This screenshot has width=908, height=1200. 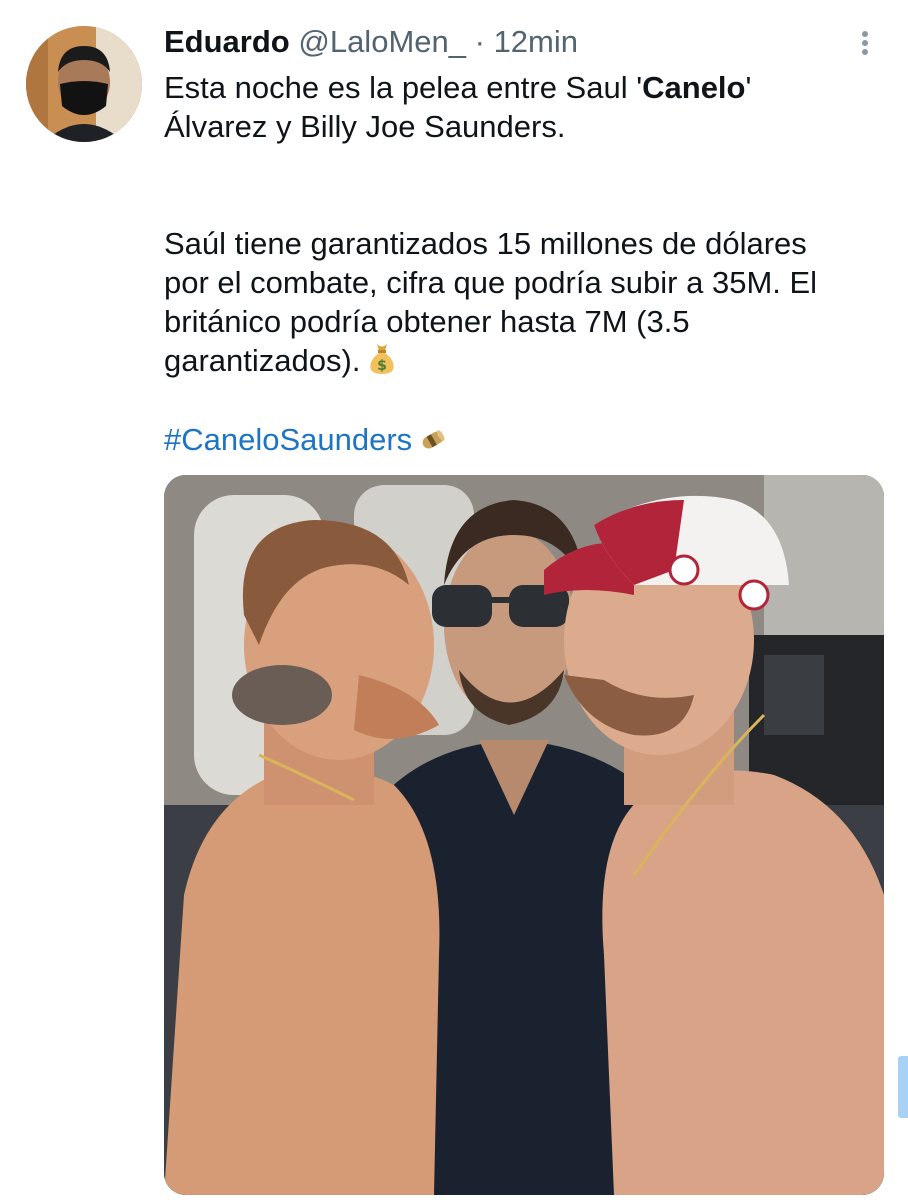 I want to click on hashtag-line: #CaneloSaunders, so click(x=306, y=441).